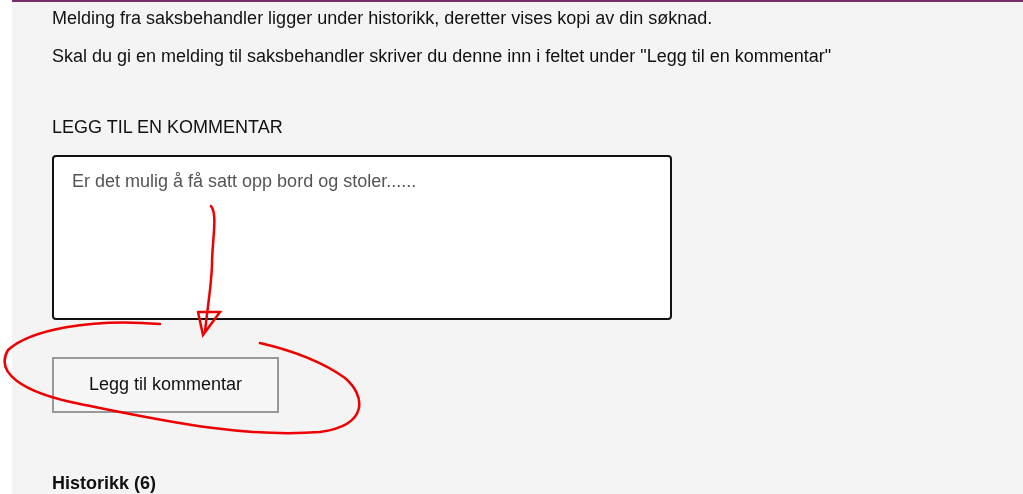 The width and height of the screenshot is (1023, 494). I want to click on instruction-text: Melding fra saksbehandler ligger under historikk, deretter vises kopi av din søknad., so click(382, 18).